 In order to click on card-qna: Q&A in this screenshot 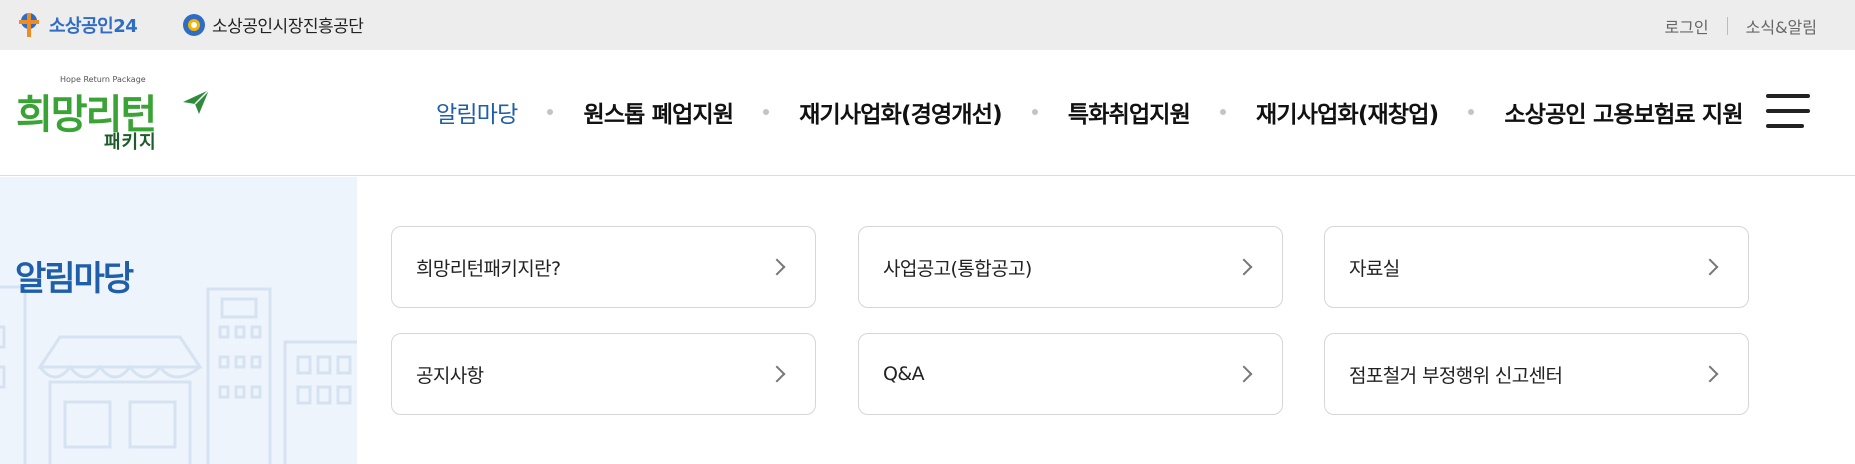, I will do `click(1070, 374)`.